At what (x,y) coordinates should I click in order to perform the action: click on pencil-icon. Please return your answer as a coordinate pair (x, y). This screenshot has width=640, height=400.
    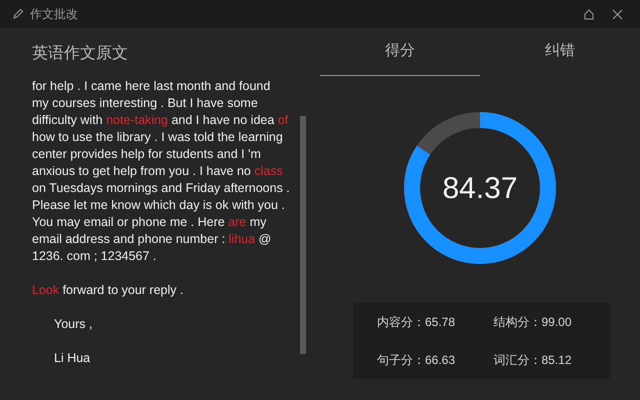
    Looking at the image, I should click on (18, 14).